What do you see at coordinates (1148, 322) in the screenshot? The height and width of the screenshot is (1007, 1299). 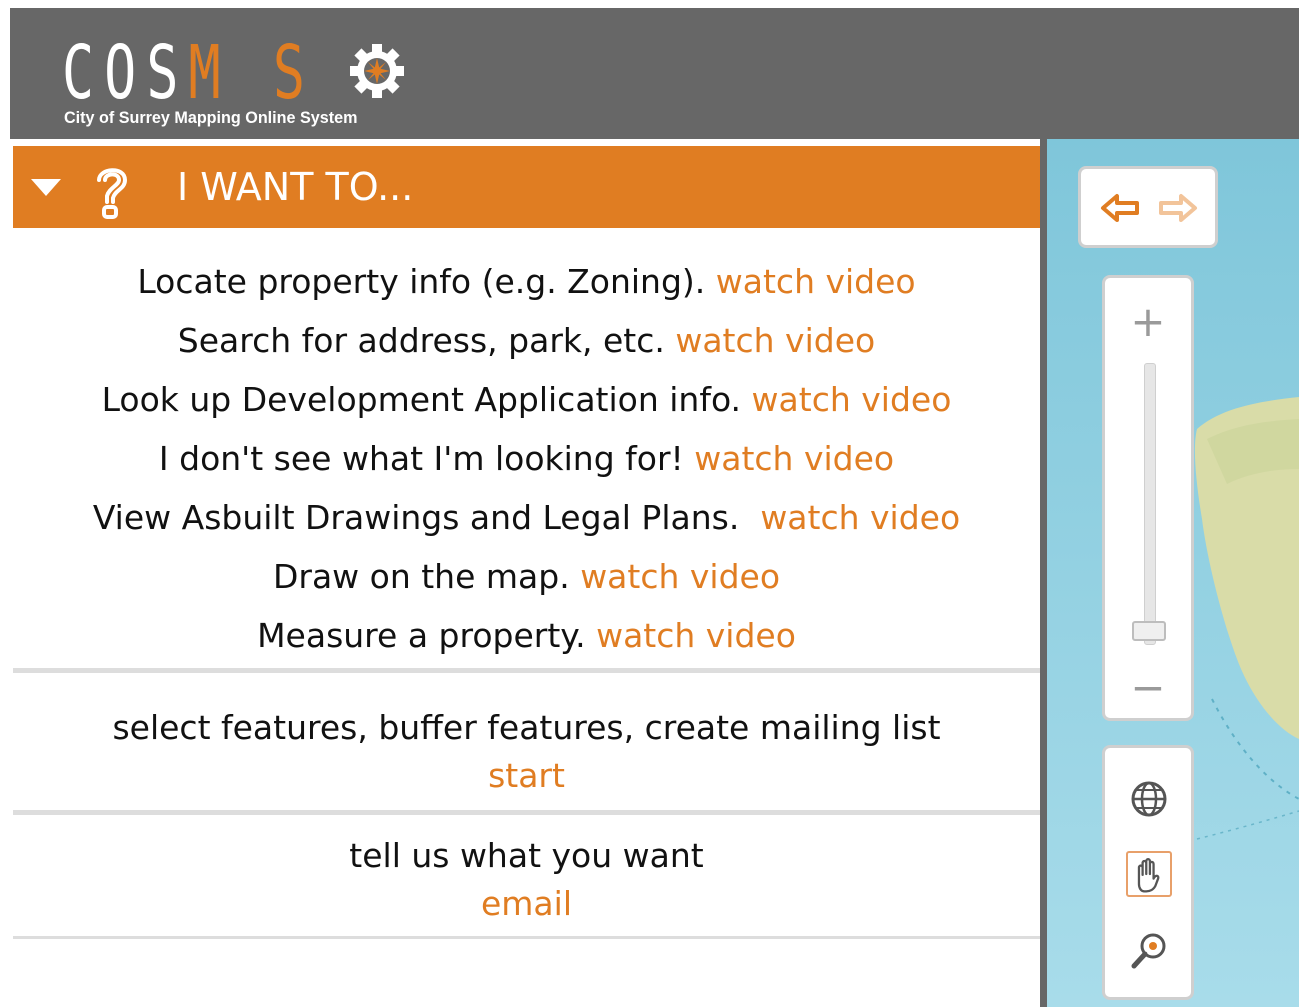 I see `zoom-in-button: +` at bounding box center [1148, 322].